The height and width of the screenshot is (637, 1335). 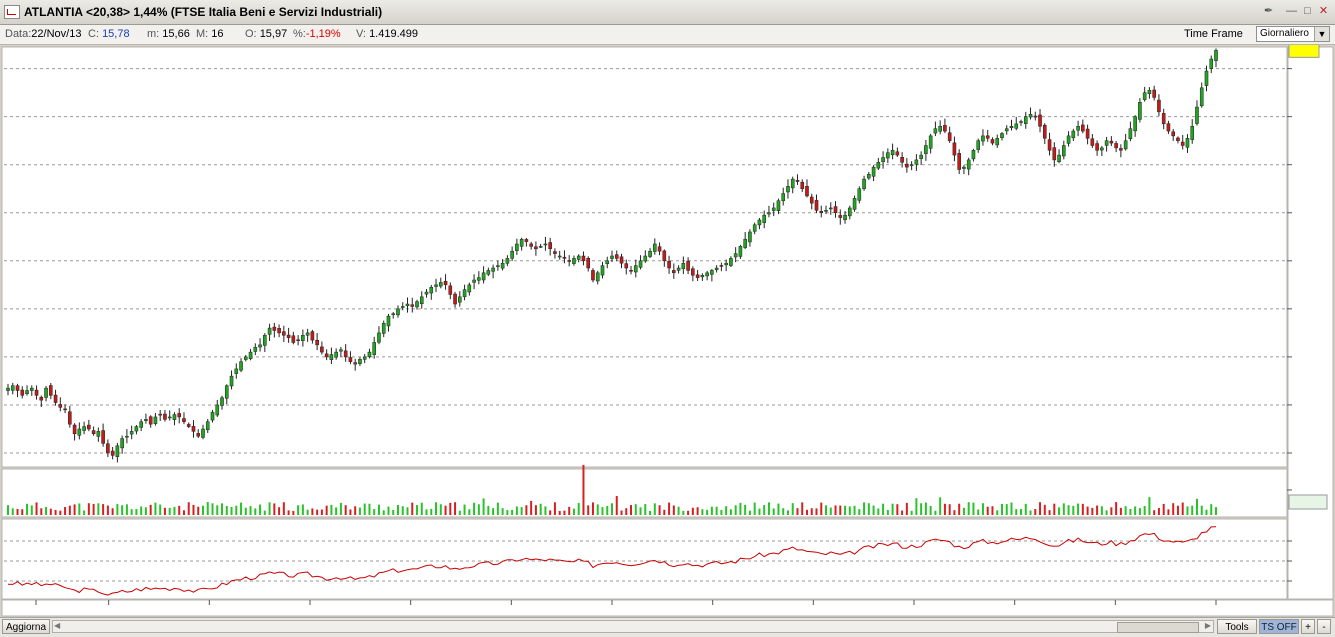 I want to click on scroll-right-icon: ▶, so click(x=1208, y=625).